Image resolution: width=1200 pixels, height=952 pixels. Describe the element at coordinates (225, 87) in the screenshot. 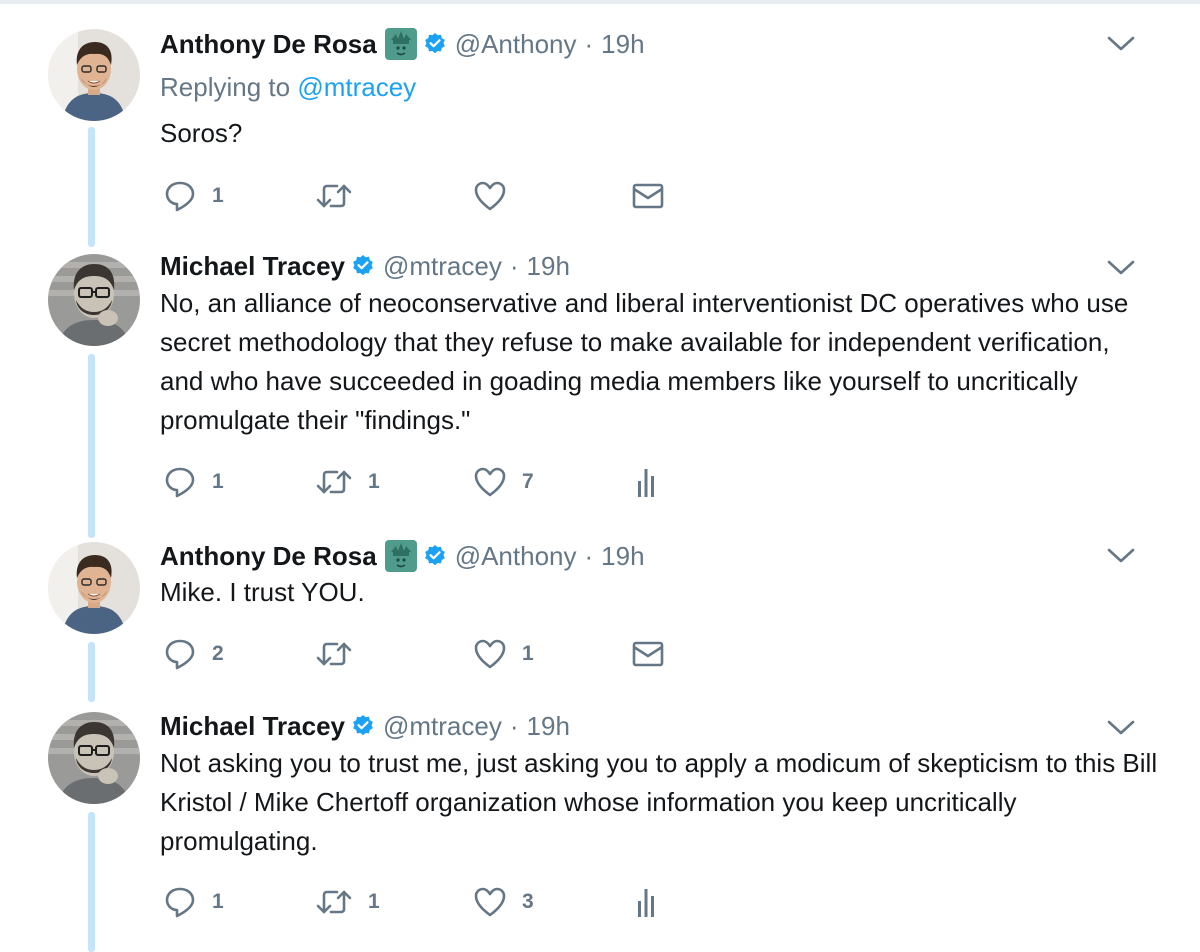

I see `replying-to-label: Replying to` at that location.